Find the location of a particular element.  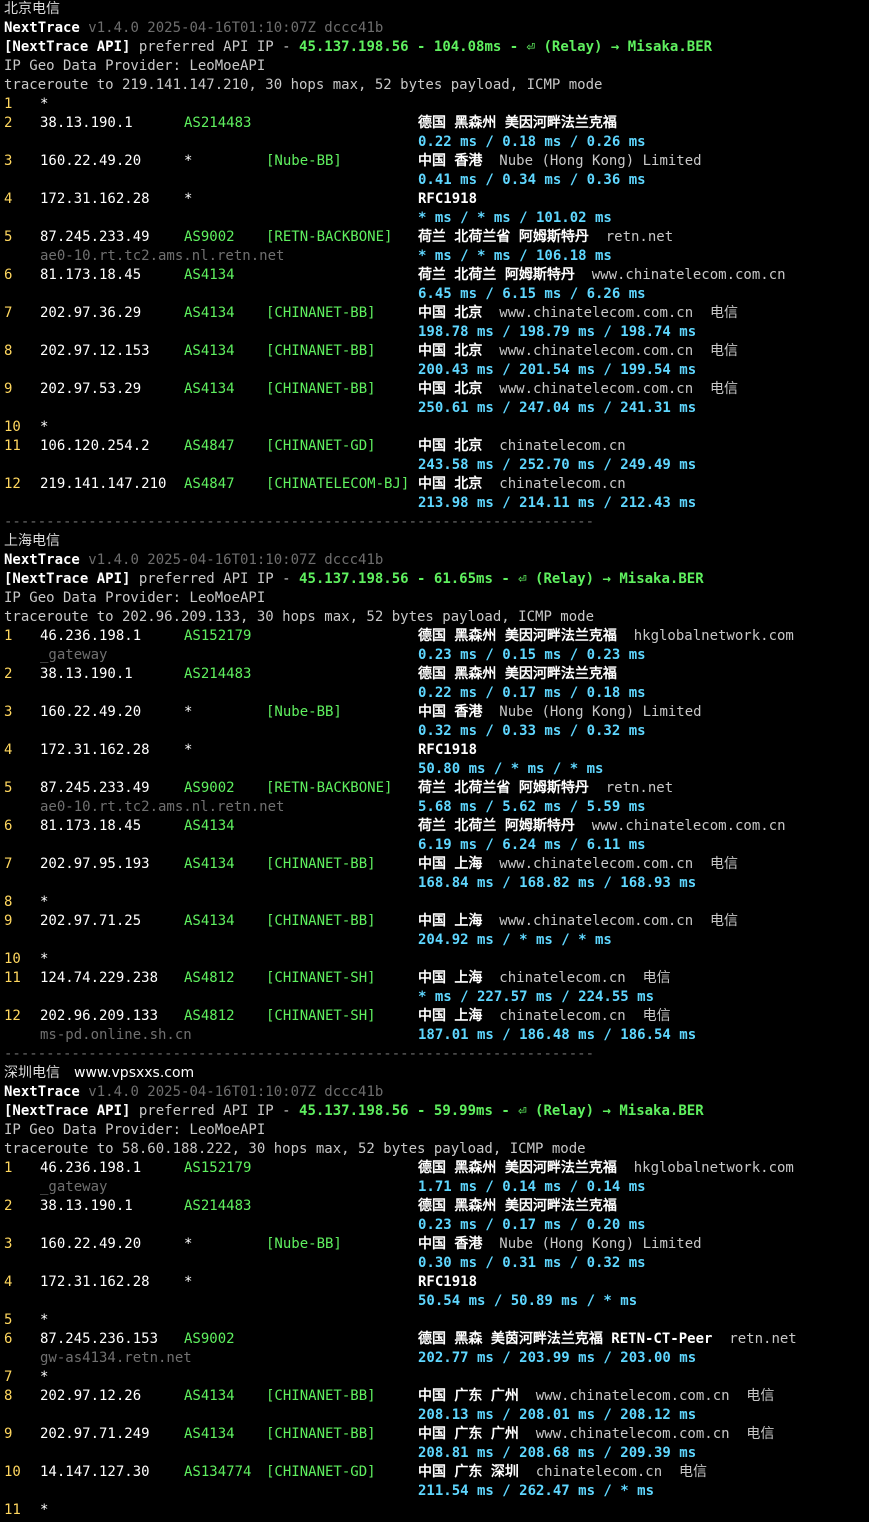

hop-geo: RFC1918 is located at coordinates (448, 750).